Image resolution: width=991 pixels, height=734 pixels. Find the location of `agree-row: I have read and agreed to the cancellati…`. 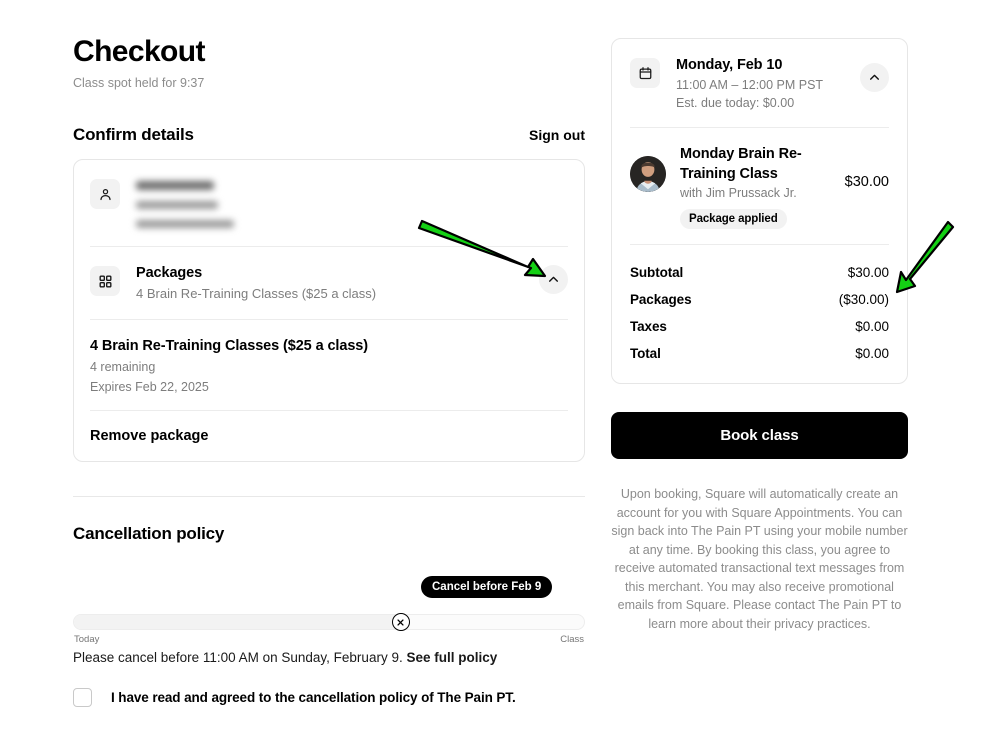

agree-row: I have read and agreed to the cancellati… is located at coordinates (329, 697).